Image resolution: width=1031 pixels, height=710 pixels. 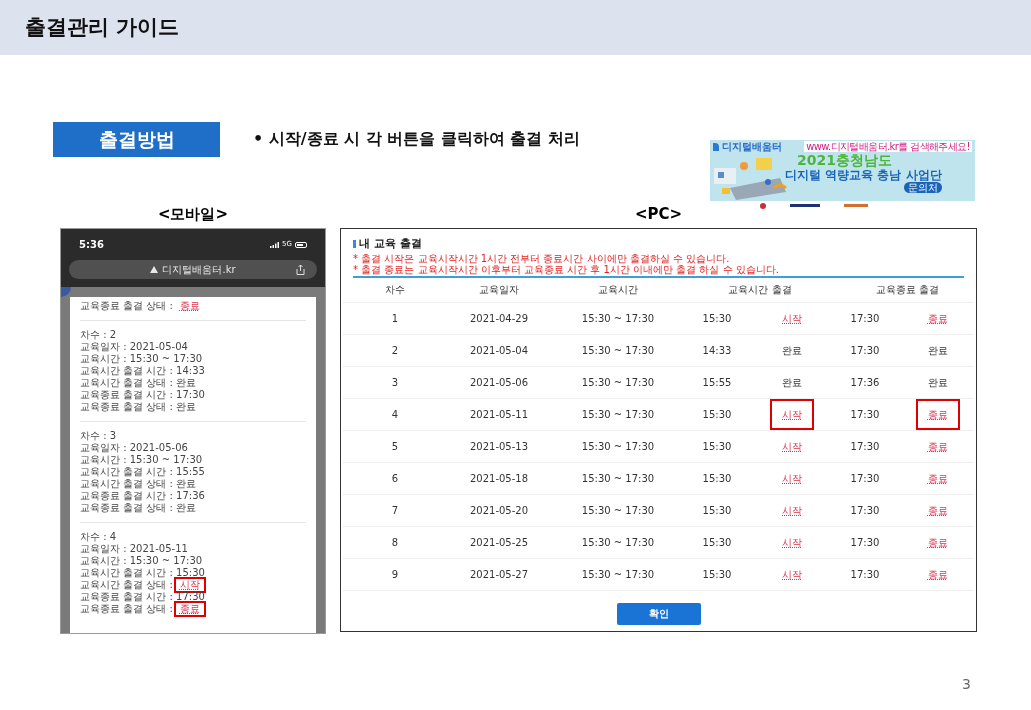 What do you see at coordinates (499, 290) in the screenshot?
I see `column-header: 교육일자` at bounding box center [499, 290].